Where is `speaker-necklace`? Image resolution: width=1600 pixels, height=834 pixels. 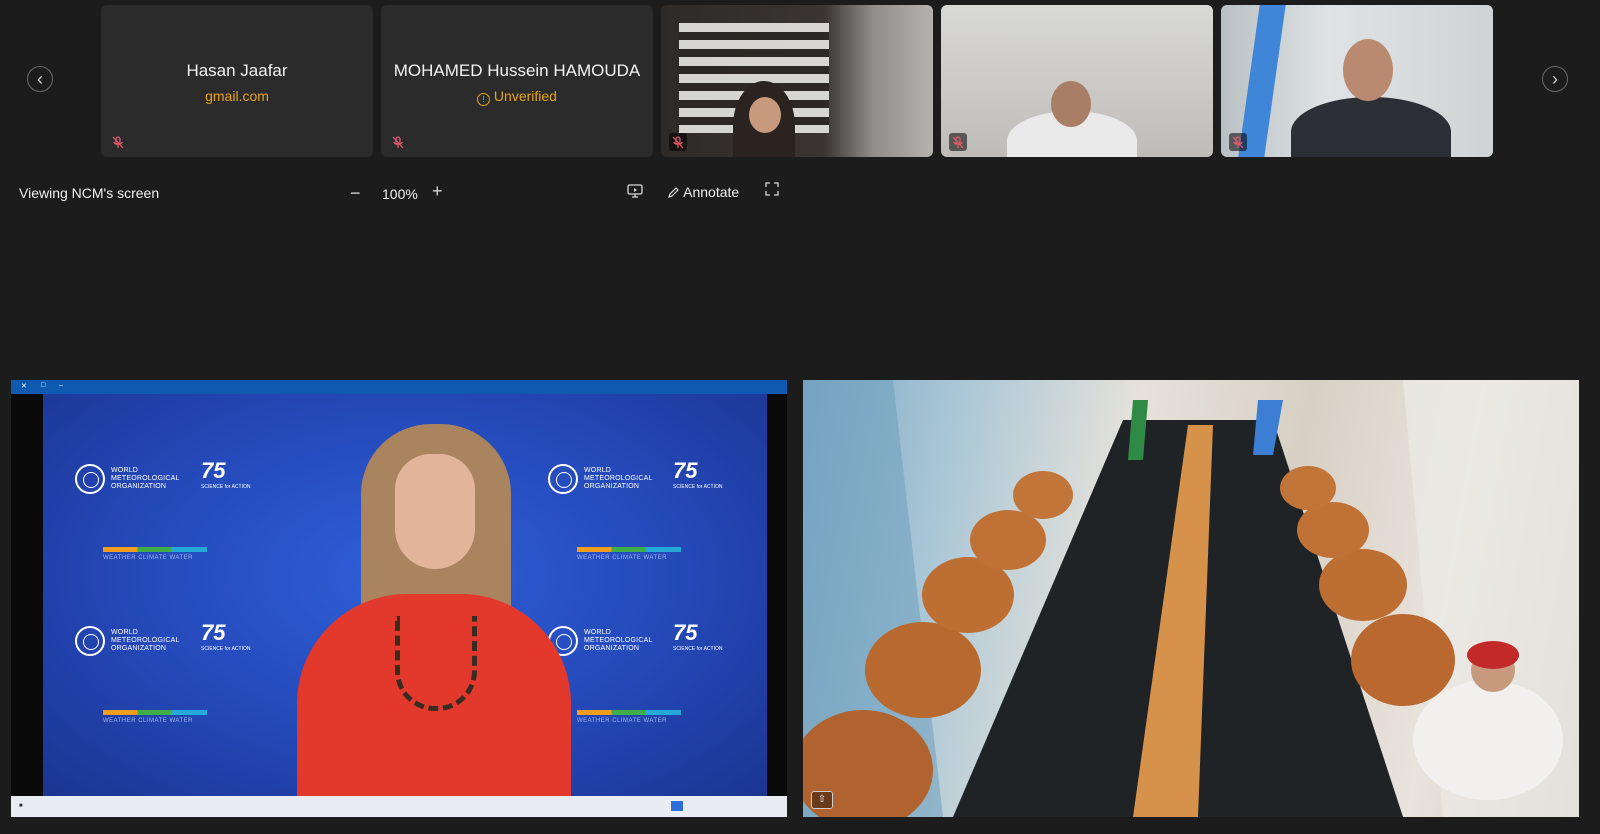
speaker-necklace is located at coordinates (436, 663).